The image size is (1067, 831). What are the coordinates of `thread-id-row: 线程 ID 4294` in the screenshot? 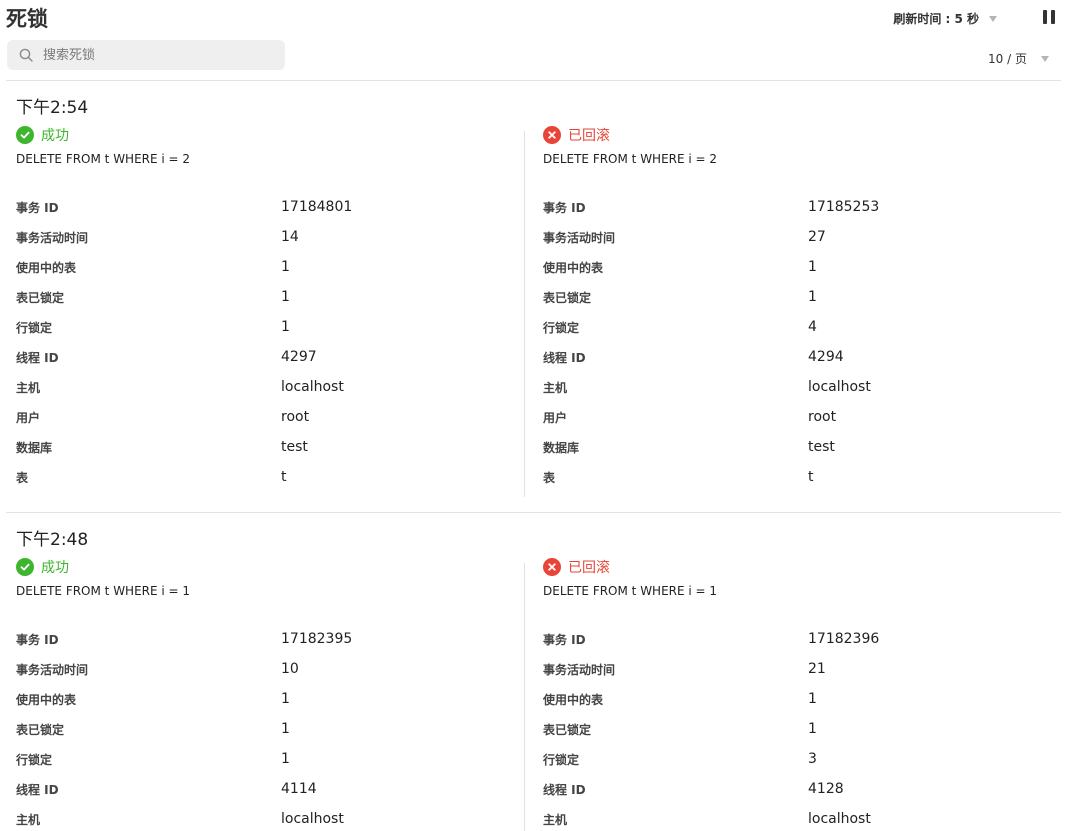 It's located at (793, 357).